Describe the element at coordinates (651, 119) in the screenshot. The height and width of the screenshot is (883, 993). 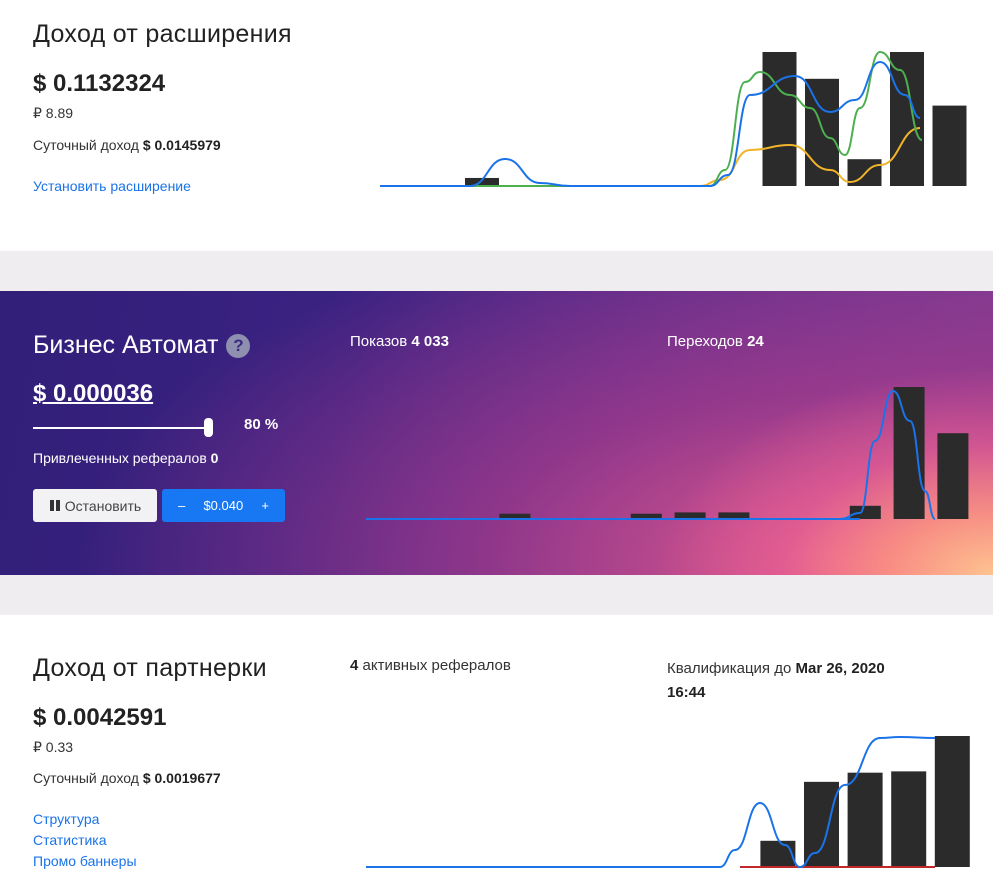
I see `extension-chart-series-green` at that location.